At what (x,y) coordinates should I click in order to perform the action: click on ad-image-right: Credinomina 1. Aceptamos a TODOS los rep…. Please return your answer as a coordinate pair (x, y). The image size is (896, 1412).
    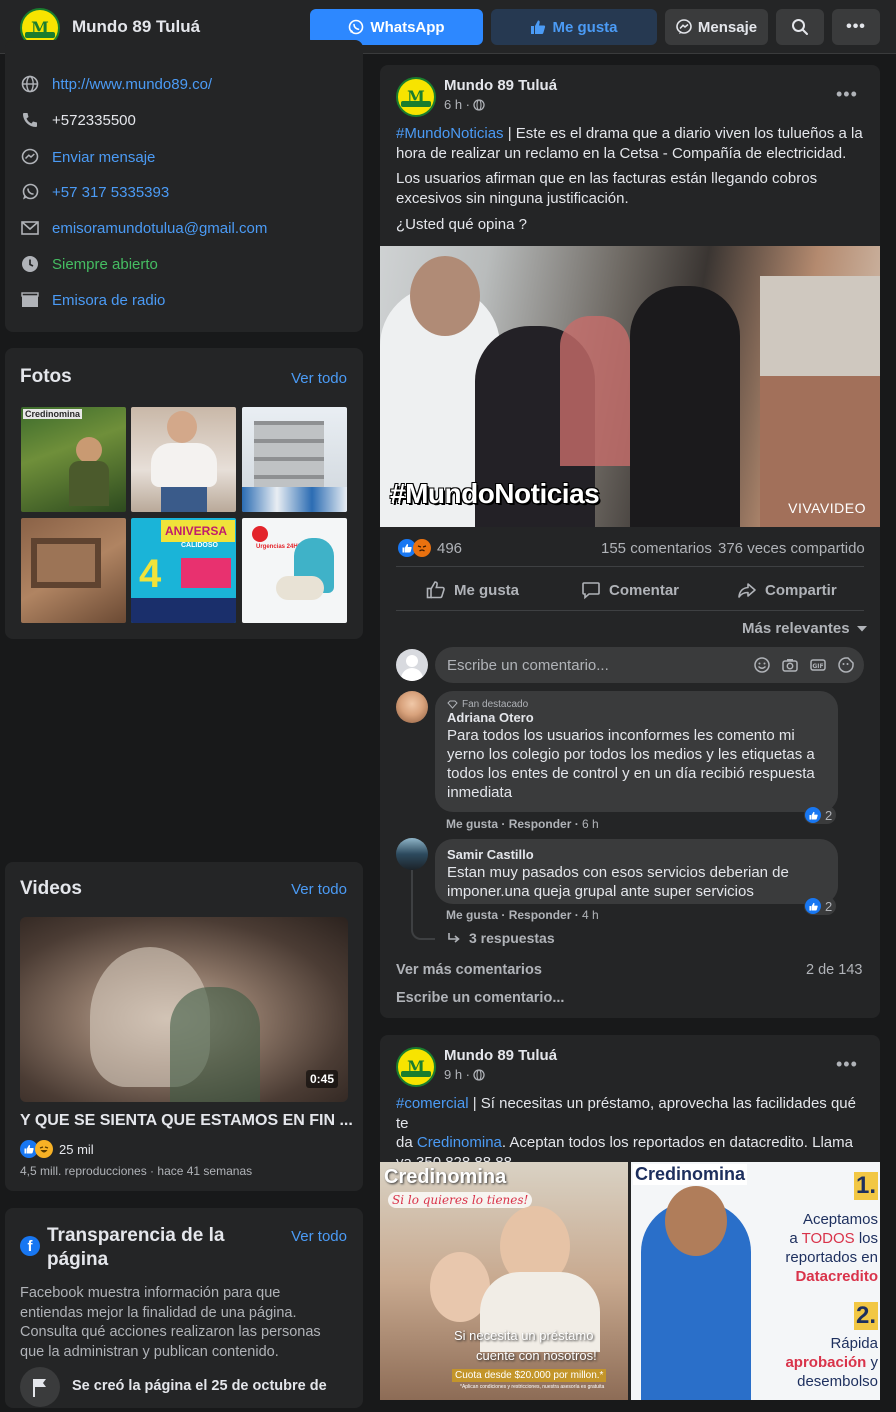
    Looking at the image, I should click on (755, 1281).